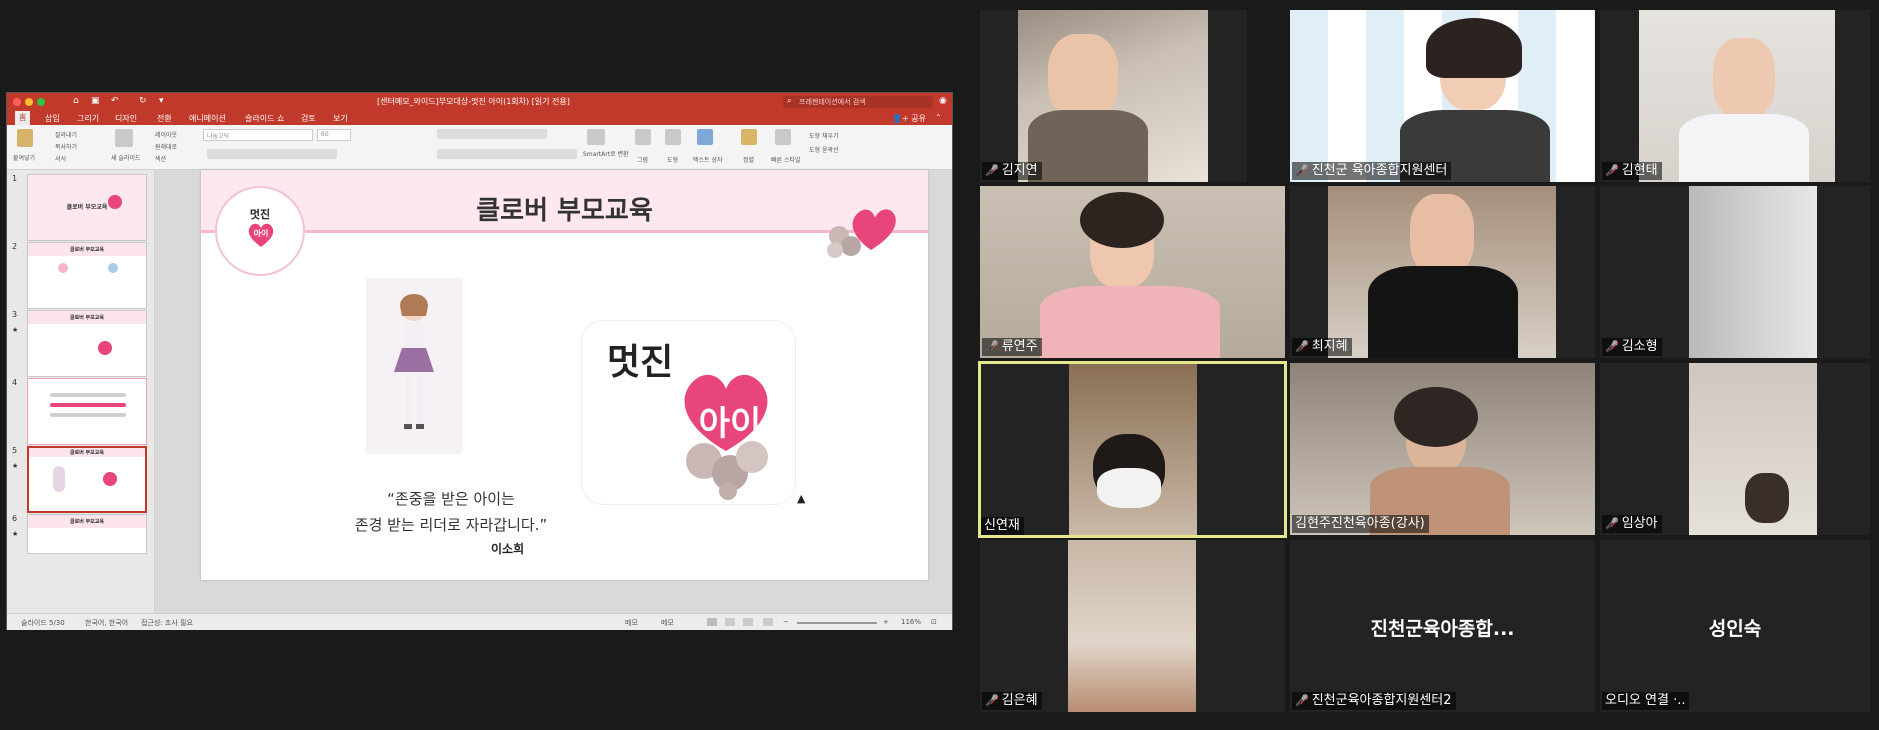 This screenshot has width=1879, height=730. I want to click on shapes-icon, so click(673, 137).